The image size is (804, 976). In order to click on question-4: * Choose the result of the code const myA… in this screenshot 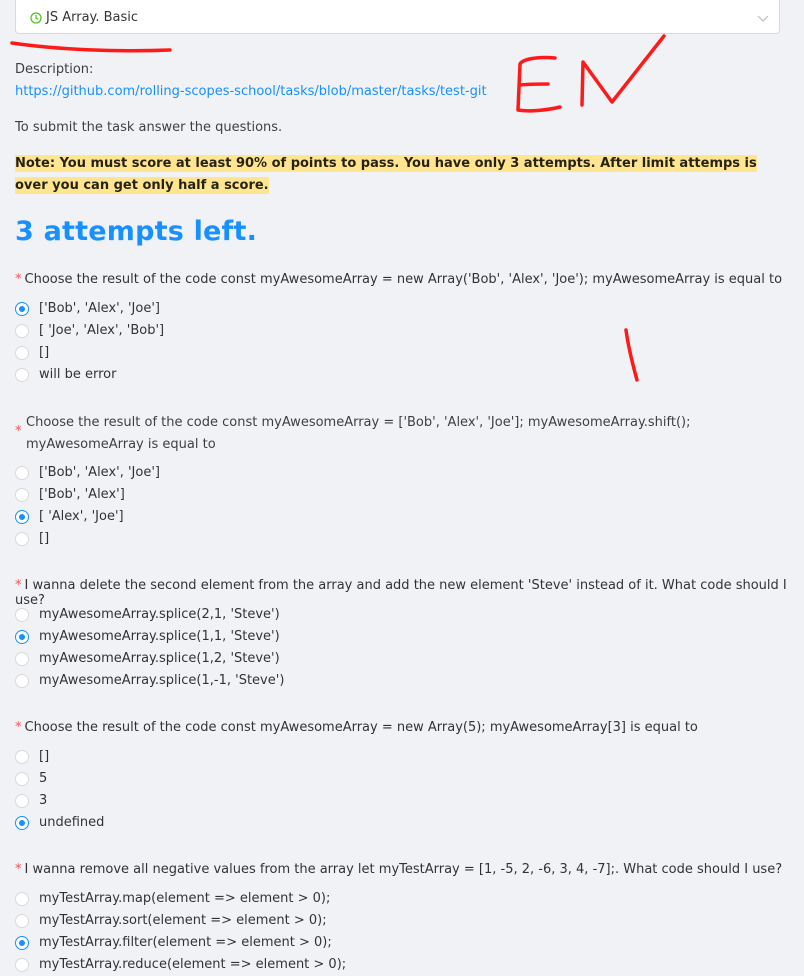, I will do `click(356, 727)`.